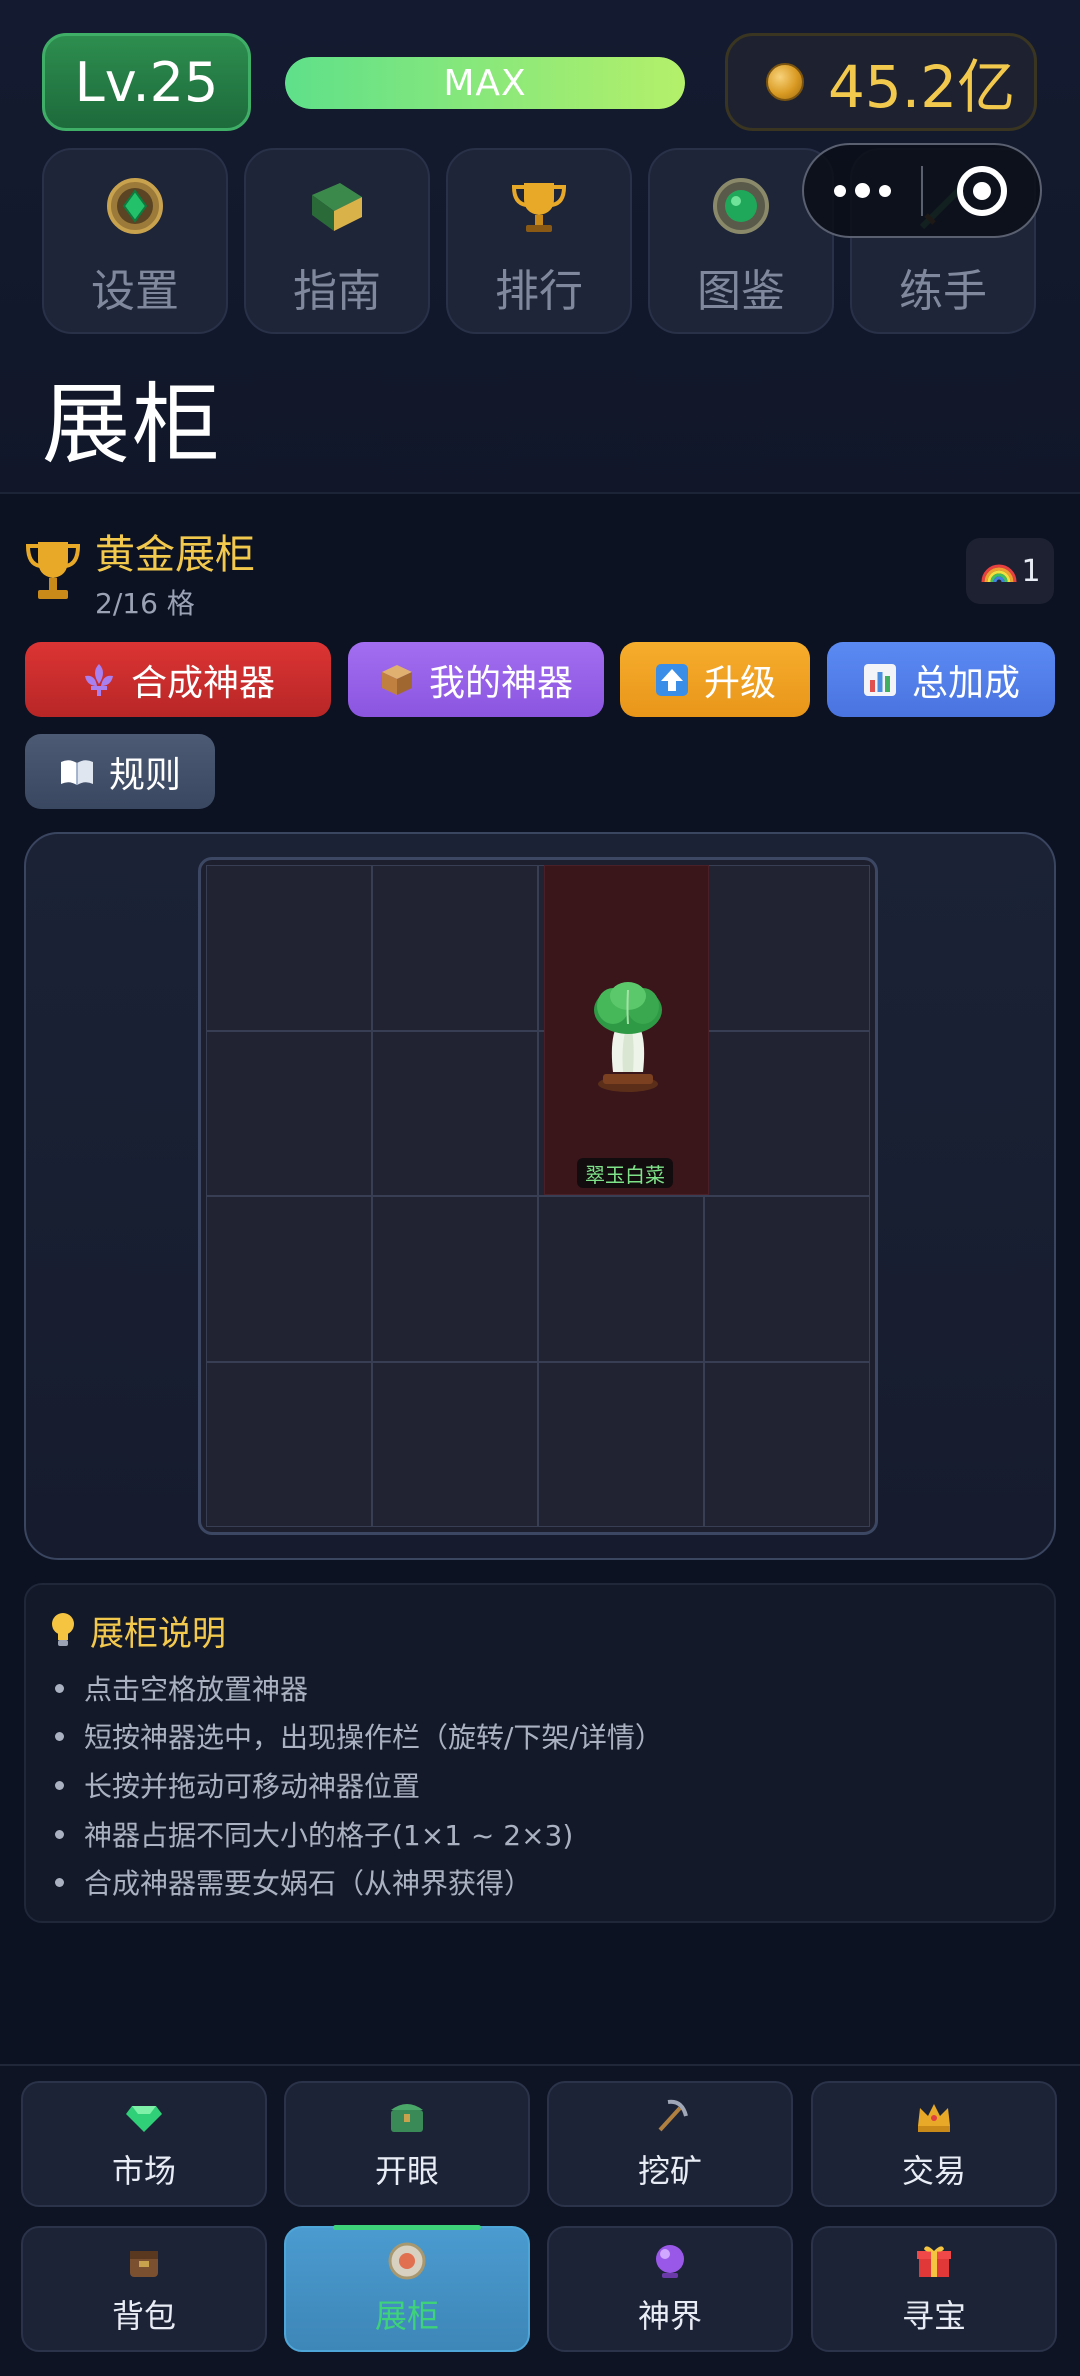 Image resolution: width=1080 pixels, height=2376 pixels. What do you see at coordinates (741, 206) in the screenshot?
I see `green-gem-icon` at bounding box center [741, 206].